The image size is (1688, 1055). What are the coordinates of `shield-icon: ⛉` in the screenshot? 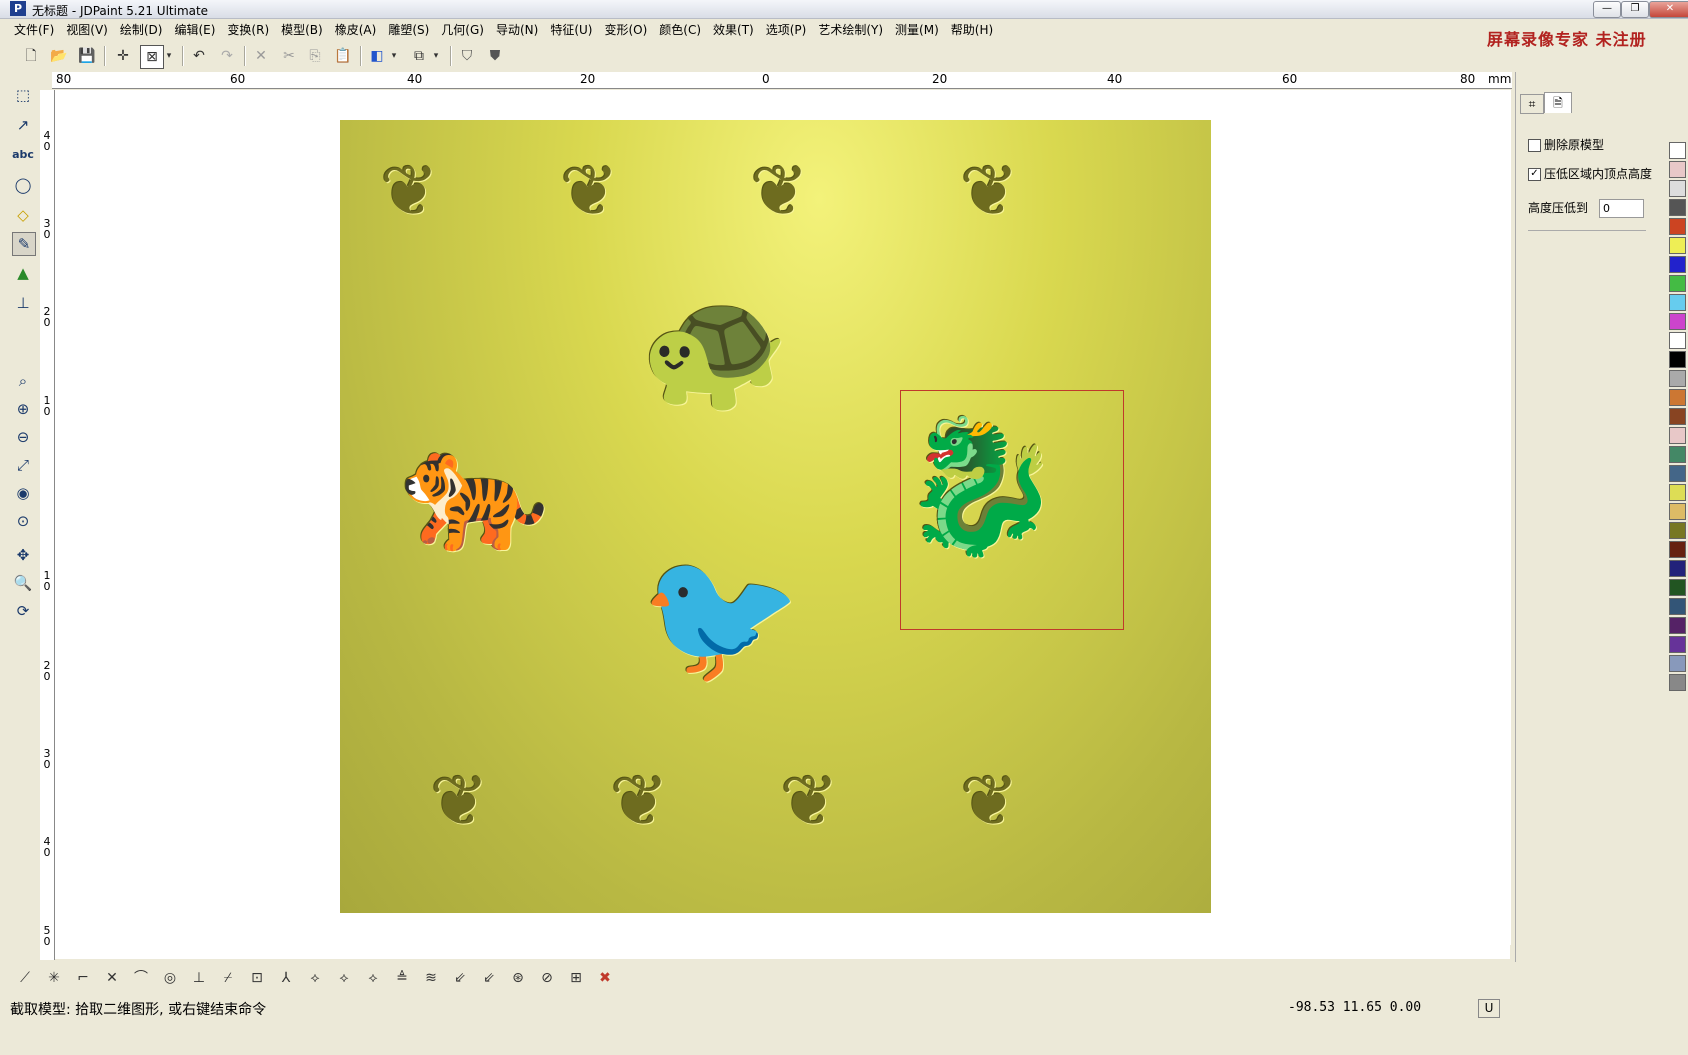 It's located at (467, 56).